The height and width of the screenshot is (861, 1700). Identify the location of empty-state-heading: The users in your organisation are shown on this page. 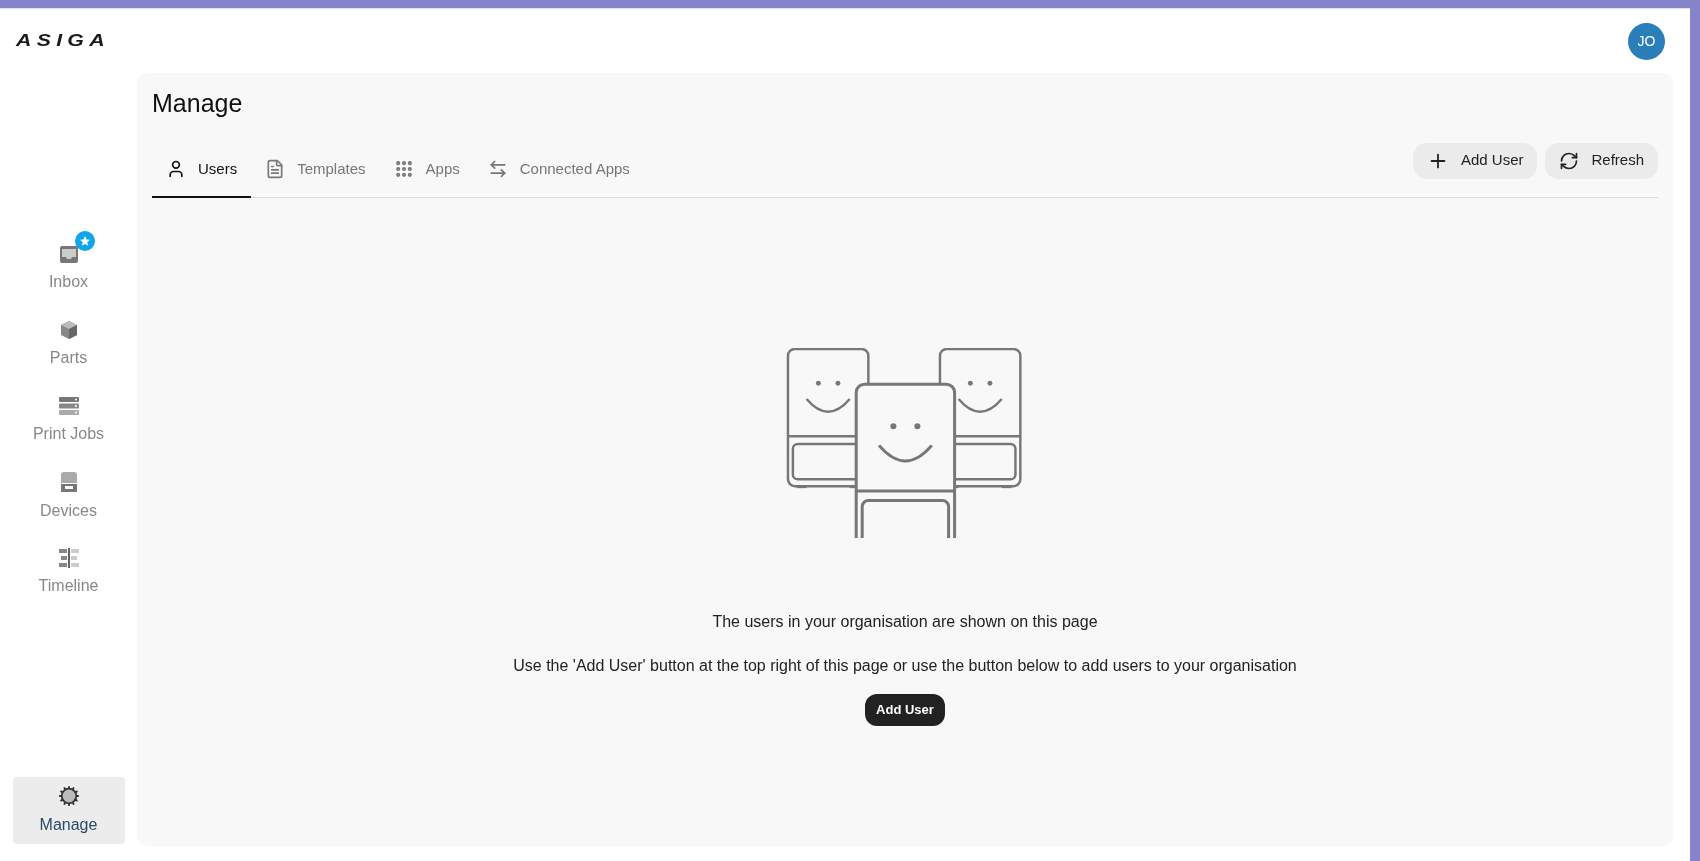
(905, 621).